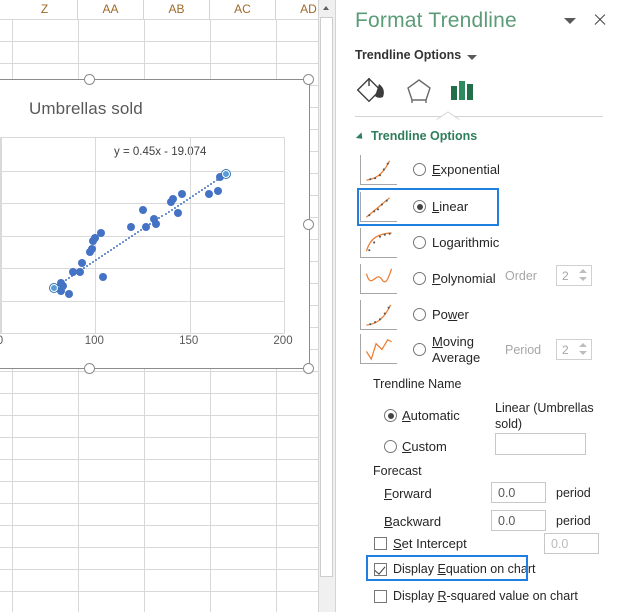 The width and height of the screenshot is (621, 612). Describe the element at coordinates (380, 543) in the screenshot. I see `set-intercept-checkbox` at that location.